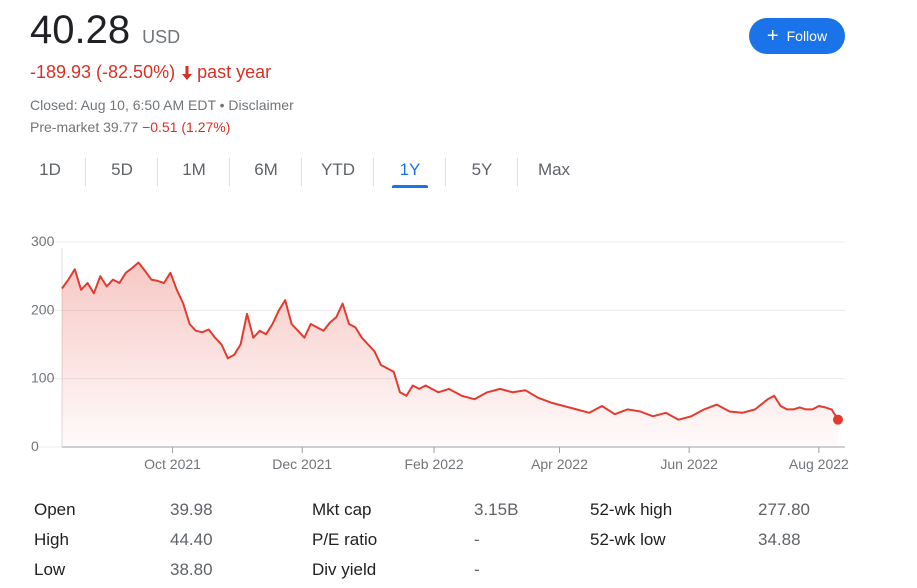  Describe the element at coordinates (161, 37) in the screenshot. I see `currency-label: USD` at that location.